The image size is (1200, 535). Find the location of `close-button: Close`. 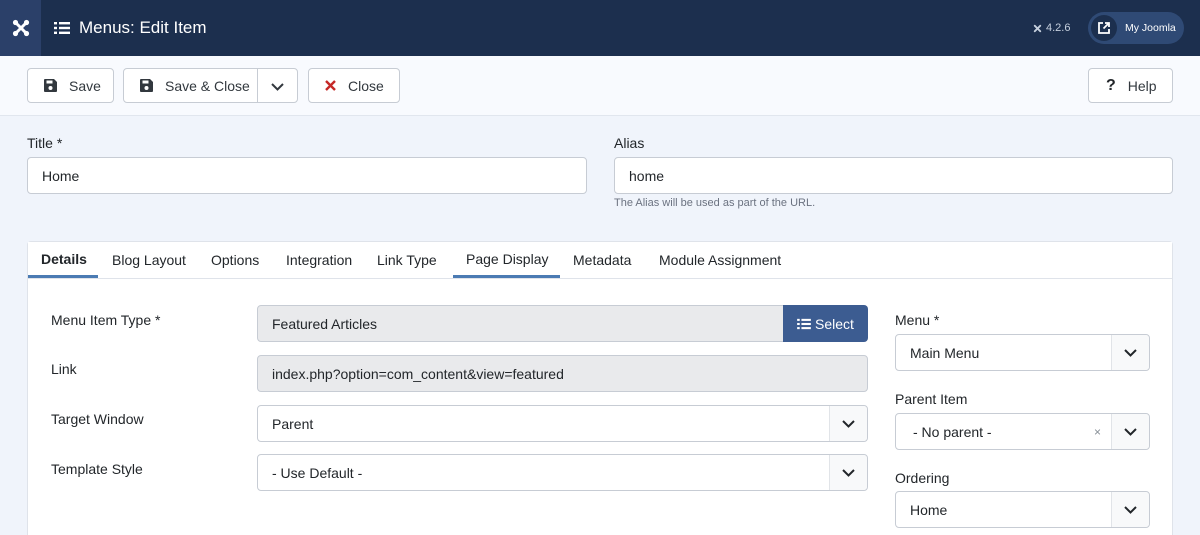

close-button: Close is located at coordinates (354, 85).